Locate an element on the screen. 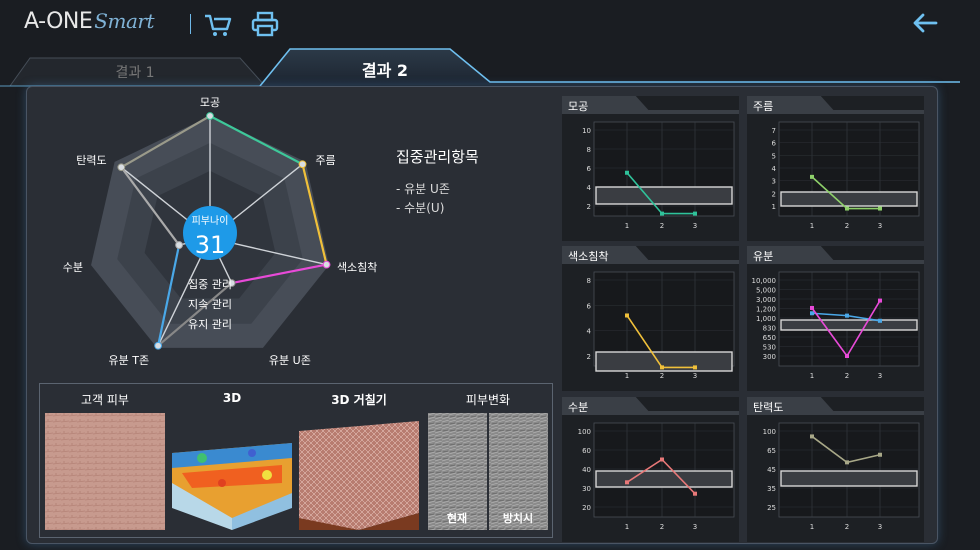 Image resolution: width=980 pixels, height=550 pixels. y-tick-label: 1,000 is located at coordinates (766, 319).